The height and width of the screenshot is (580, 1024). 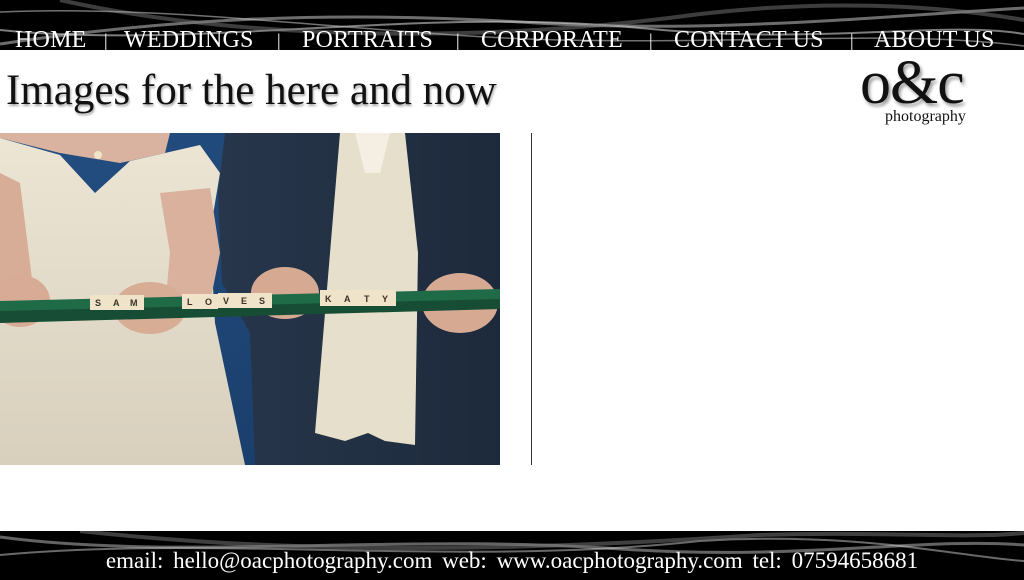 I want to click on nav-about-us: ABOUT US, so click(x=934, y=38).